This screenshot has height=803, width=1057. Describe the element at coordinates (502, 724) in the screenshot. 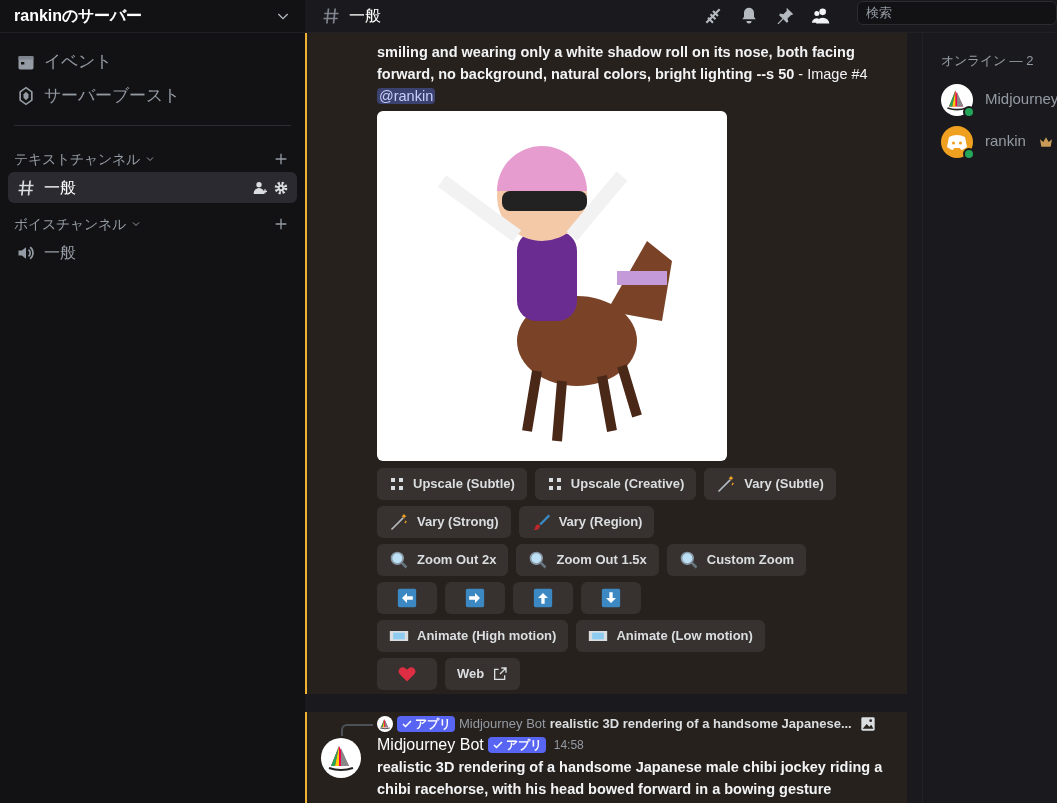

I see `reply-author: Midjourney Bot` at that location.